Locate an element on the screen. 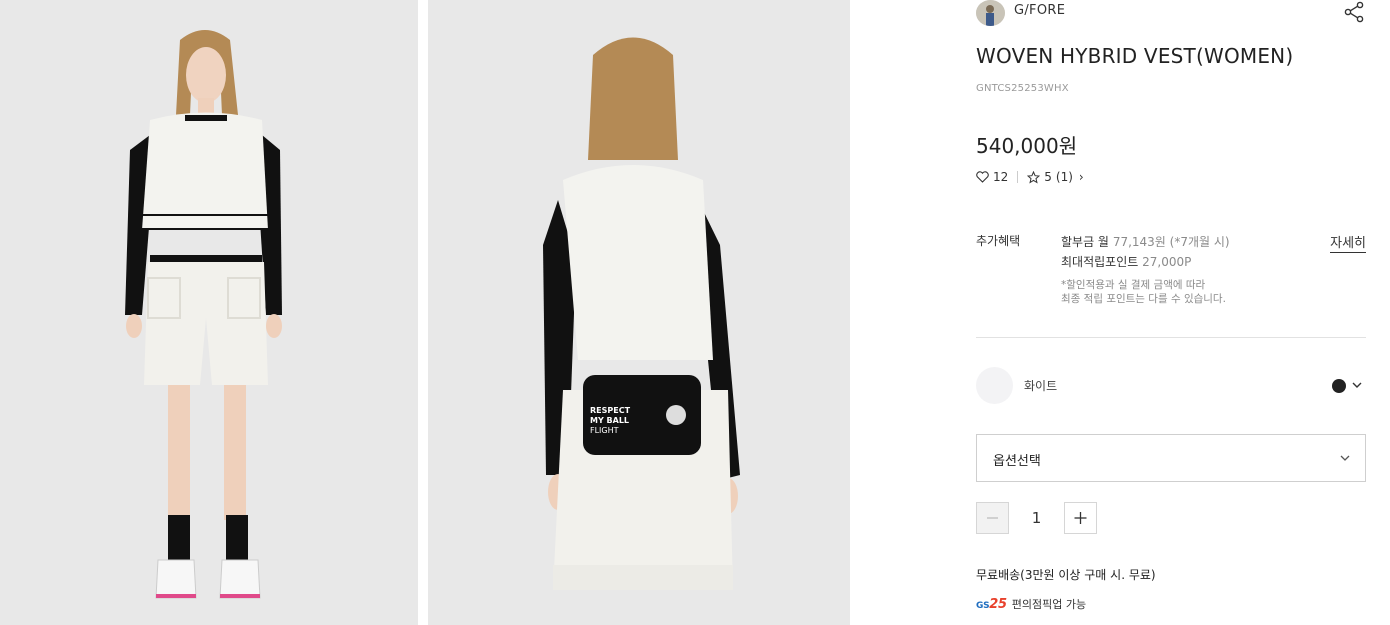 The height and width of the screenshot is (625, 1390). color-selector: 화이트 is located at coordinates (1171, 386).